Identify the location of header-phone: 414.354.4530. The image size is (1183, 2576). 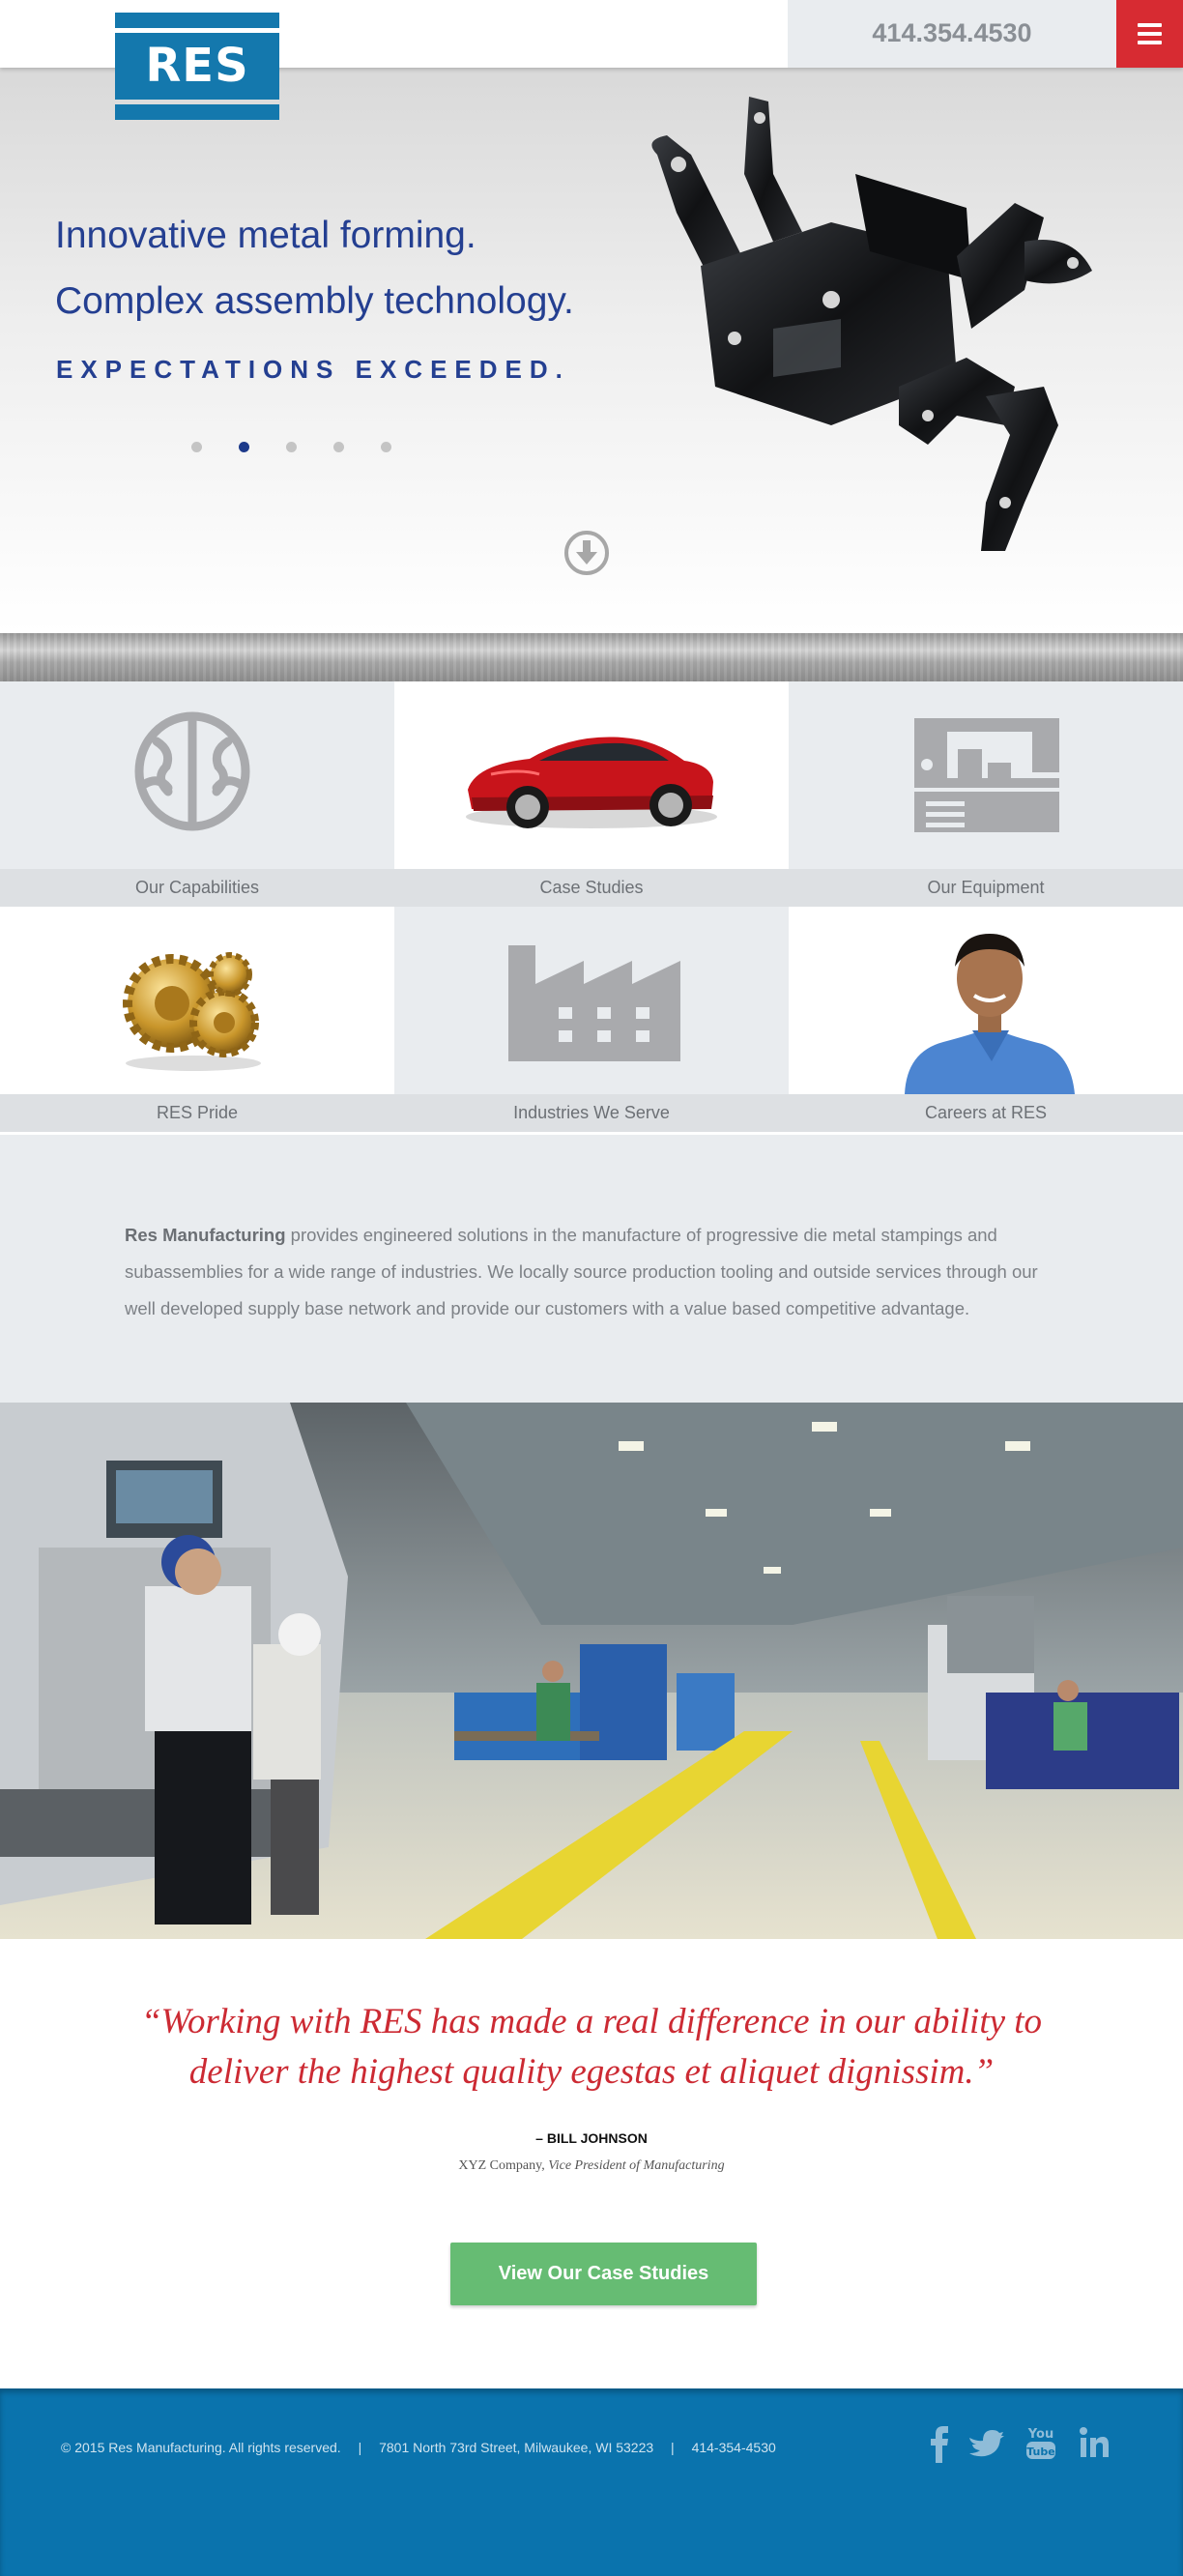
(952, 34).